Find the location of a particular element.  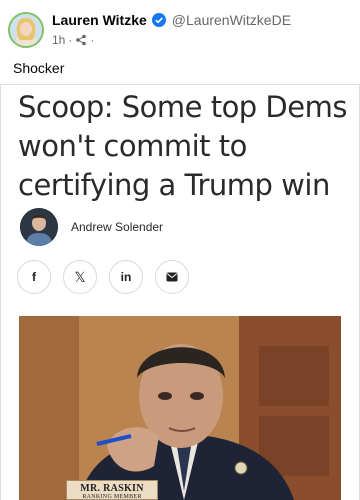

author-avatar is located at coordinates (26, 30).